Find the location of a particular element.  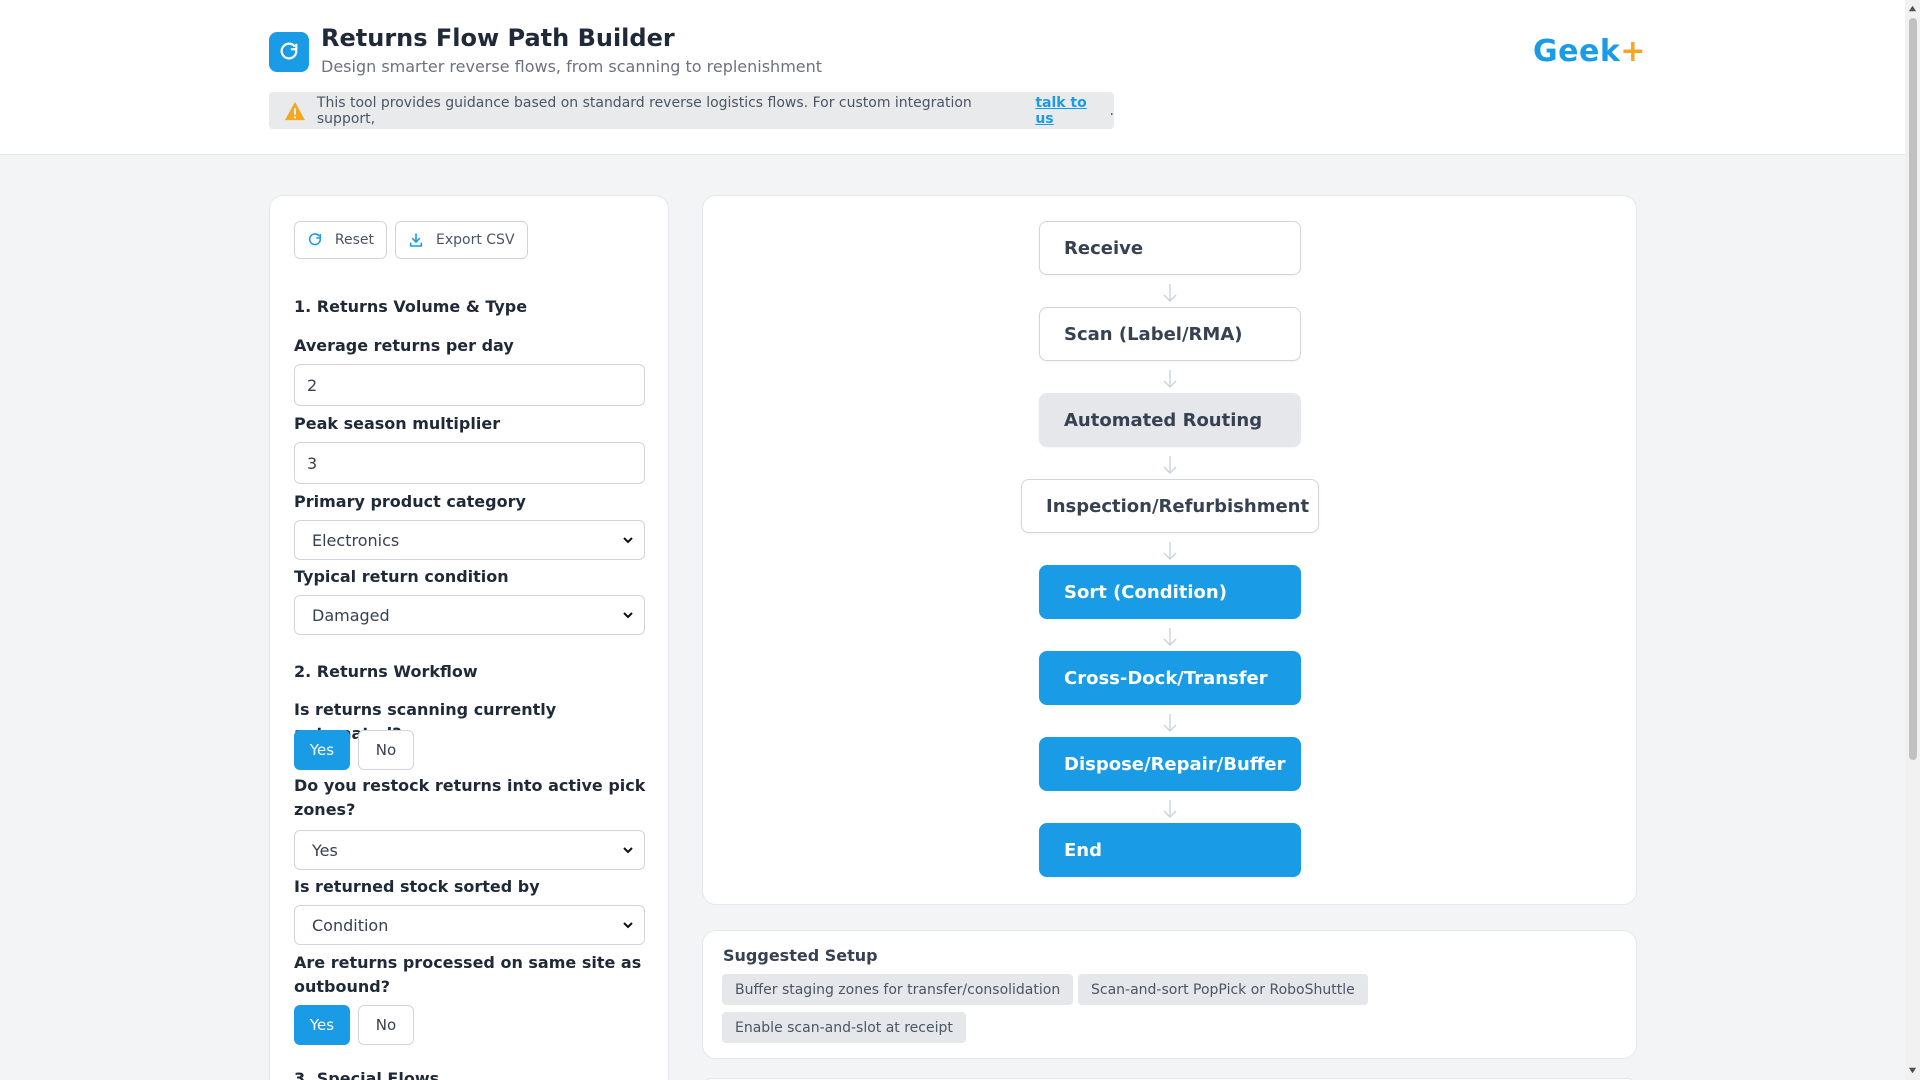

page-scrollbar is located at coordinates (1912, 540).